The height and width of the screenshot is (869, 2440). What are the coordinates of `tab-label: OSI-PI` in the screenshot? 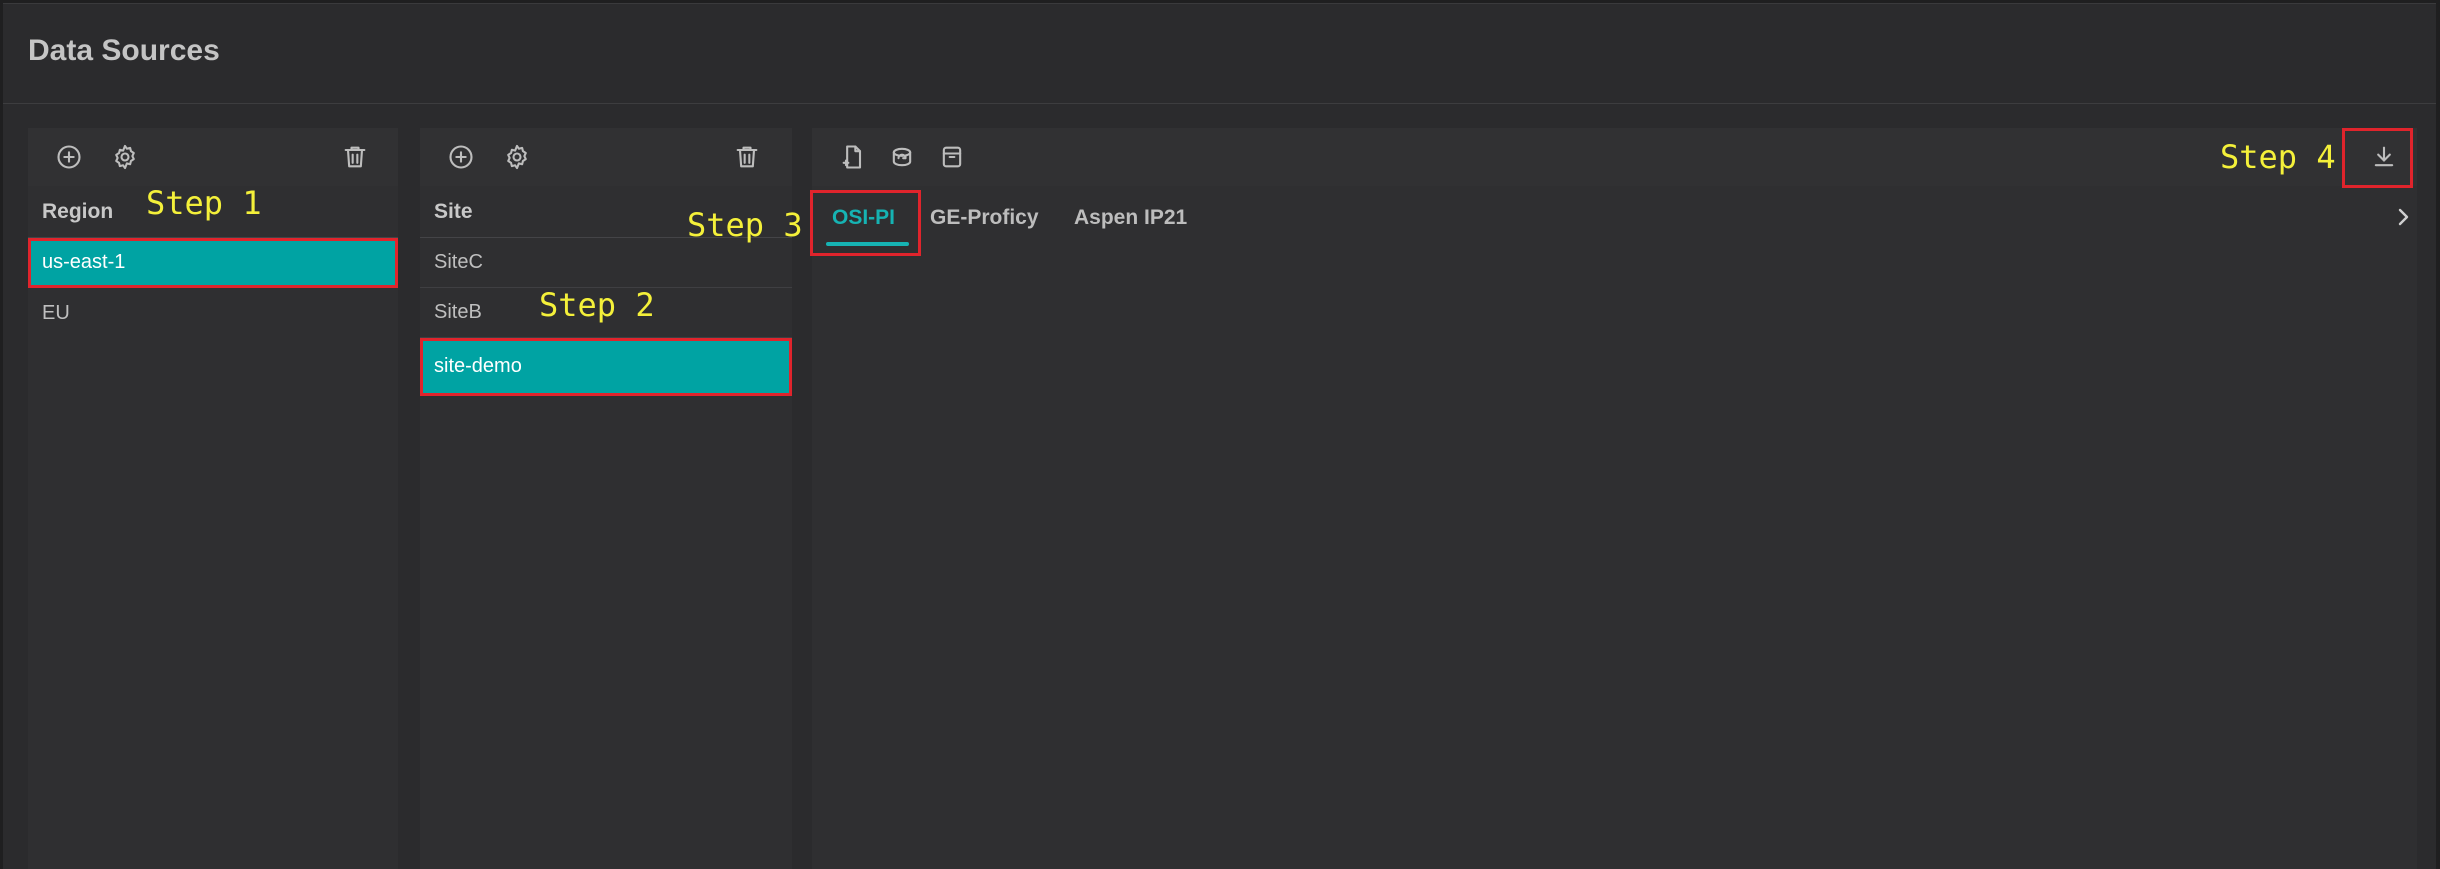 It's located at (864, 217).